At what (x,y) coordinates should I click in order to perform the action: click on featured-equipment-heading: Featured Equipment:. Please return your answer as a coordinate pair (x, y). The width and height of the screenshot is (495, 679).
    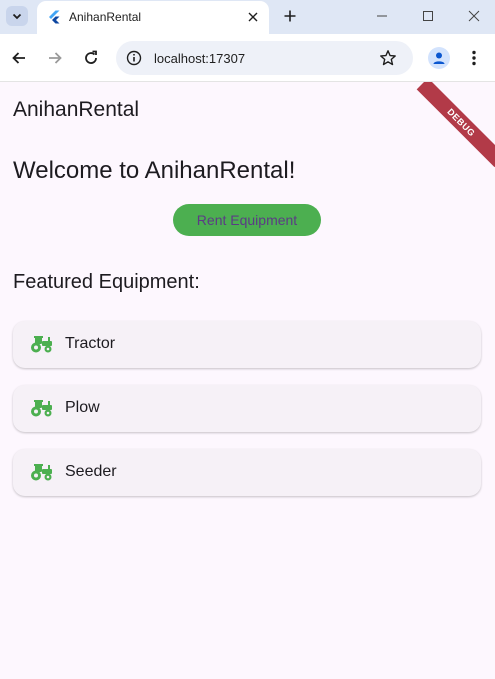
    Looking at the image, I should click on (106, 282).